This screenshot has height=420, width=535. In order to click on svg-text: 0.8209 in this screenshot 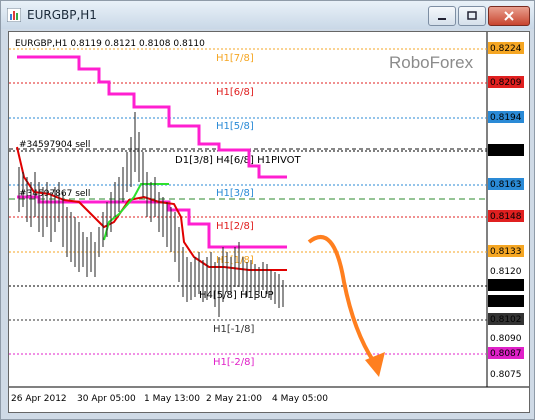, I will do `click(506, 83)`.